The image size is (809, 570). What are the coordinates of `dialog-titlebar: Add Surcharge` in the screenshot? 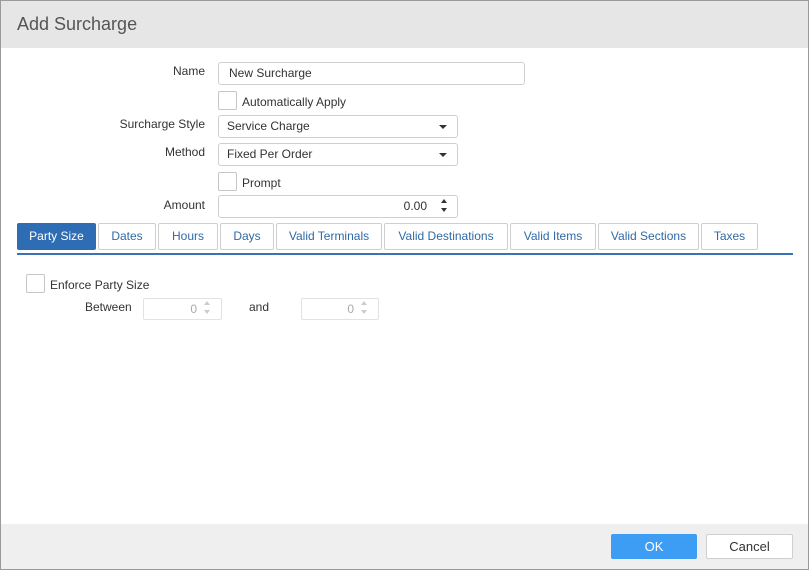 It's located at (404, 24).